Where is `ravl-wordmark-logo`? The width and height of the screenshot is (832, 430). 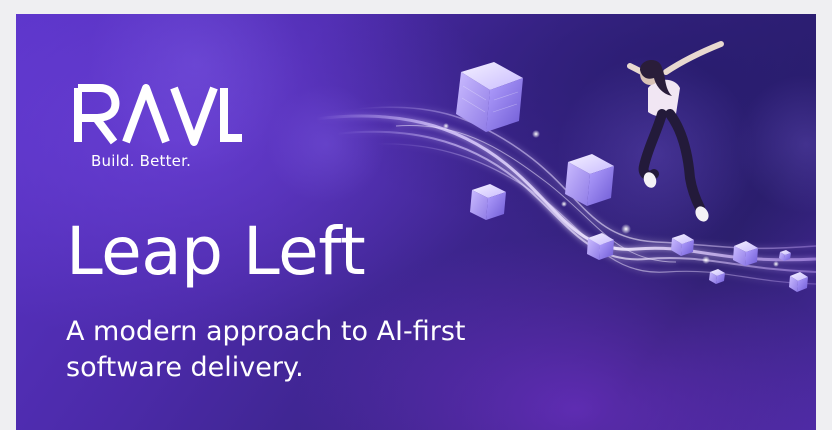 ravl-wordmark-logo is located at coordinates (158, 115).